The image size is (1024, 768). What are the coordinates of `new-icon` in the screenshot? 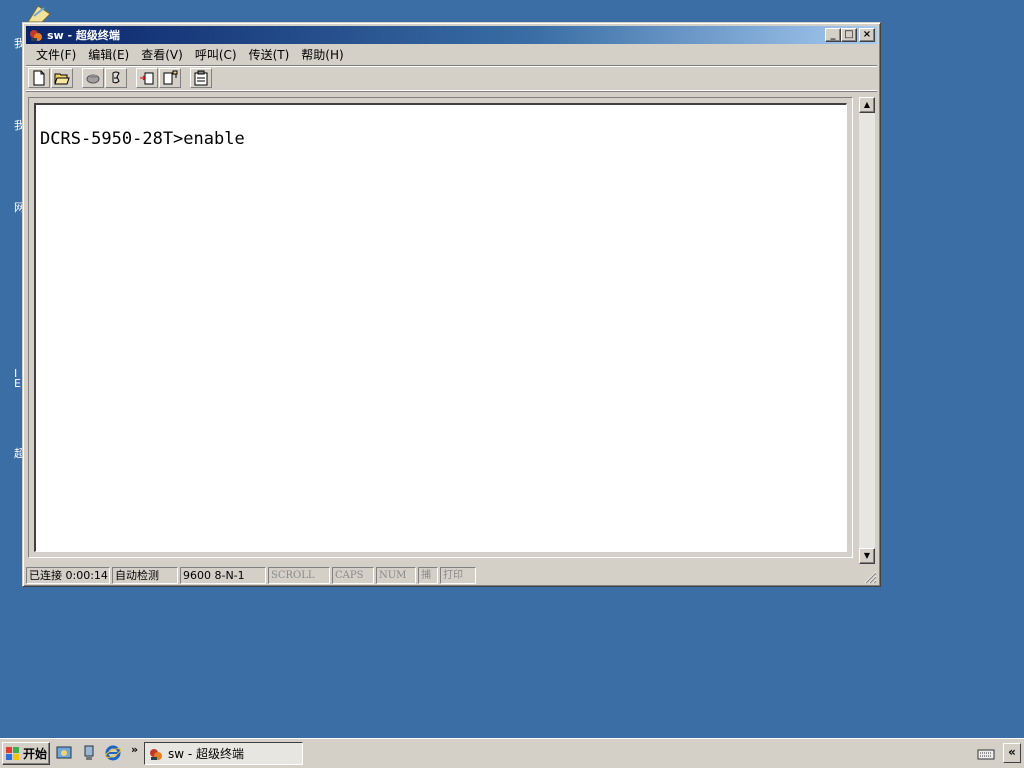 It's located at (39, 78).